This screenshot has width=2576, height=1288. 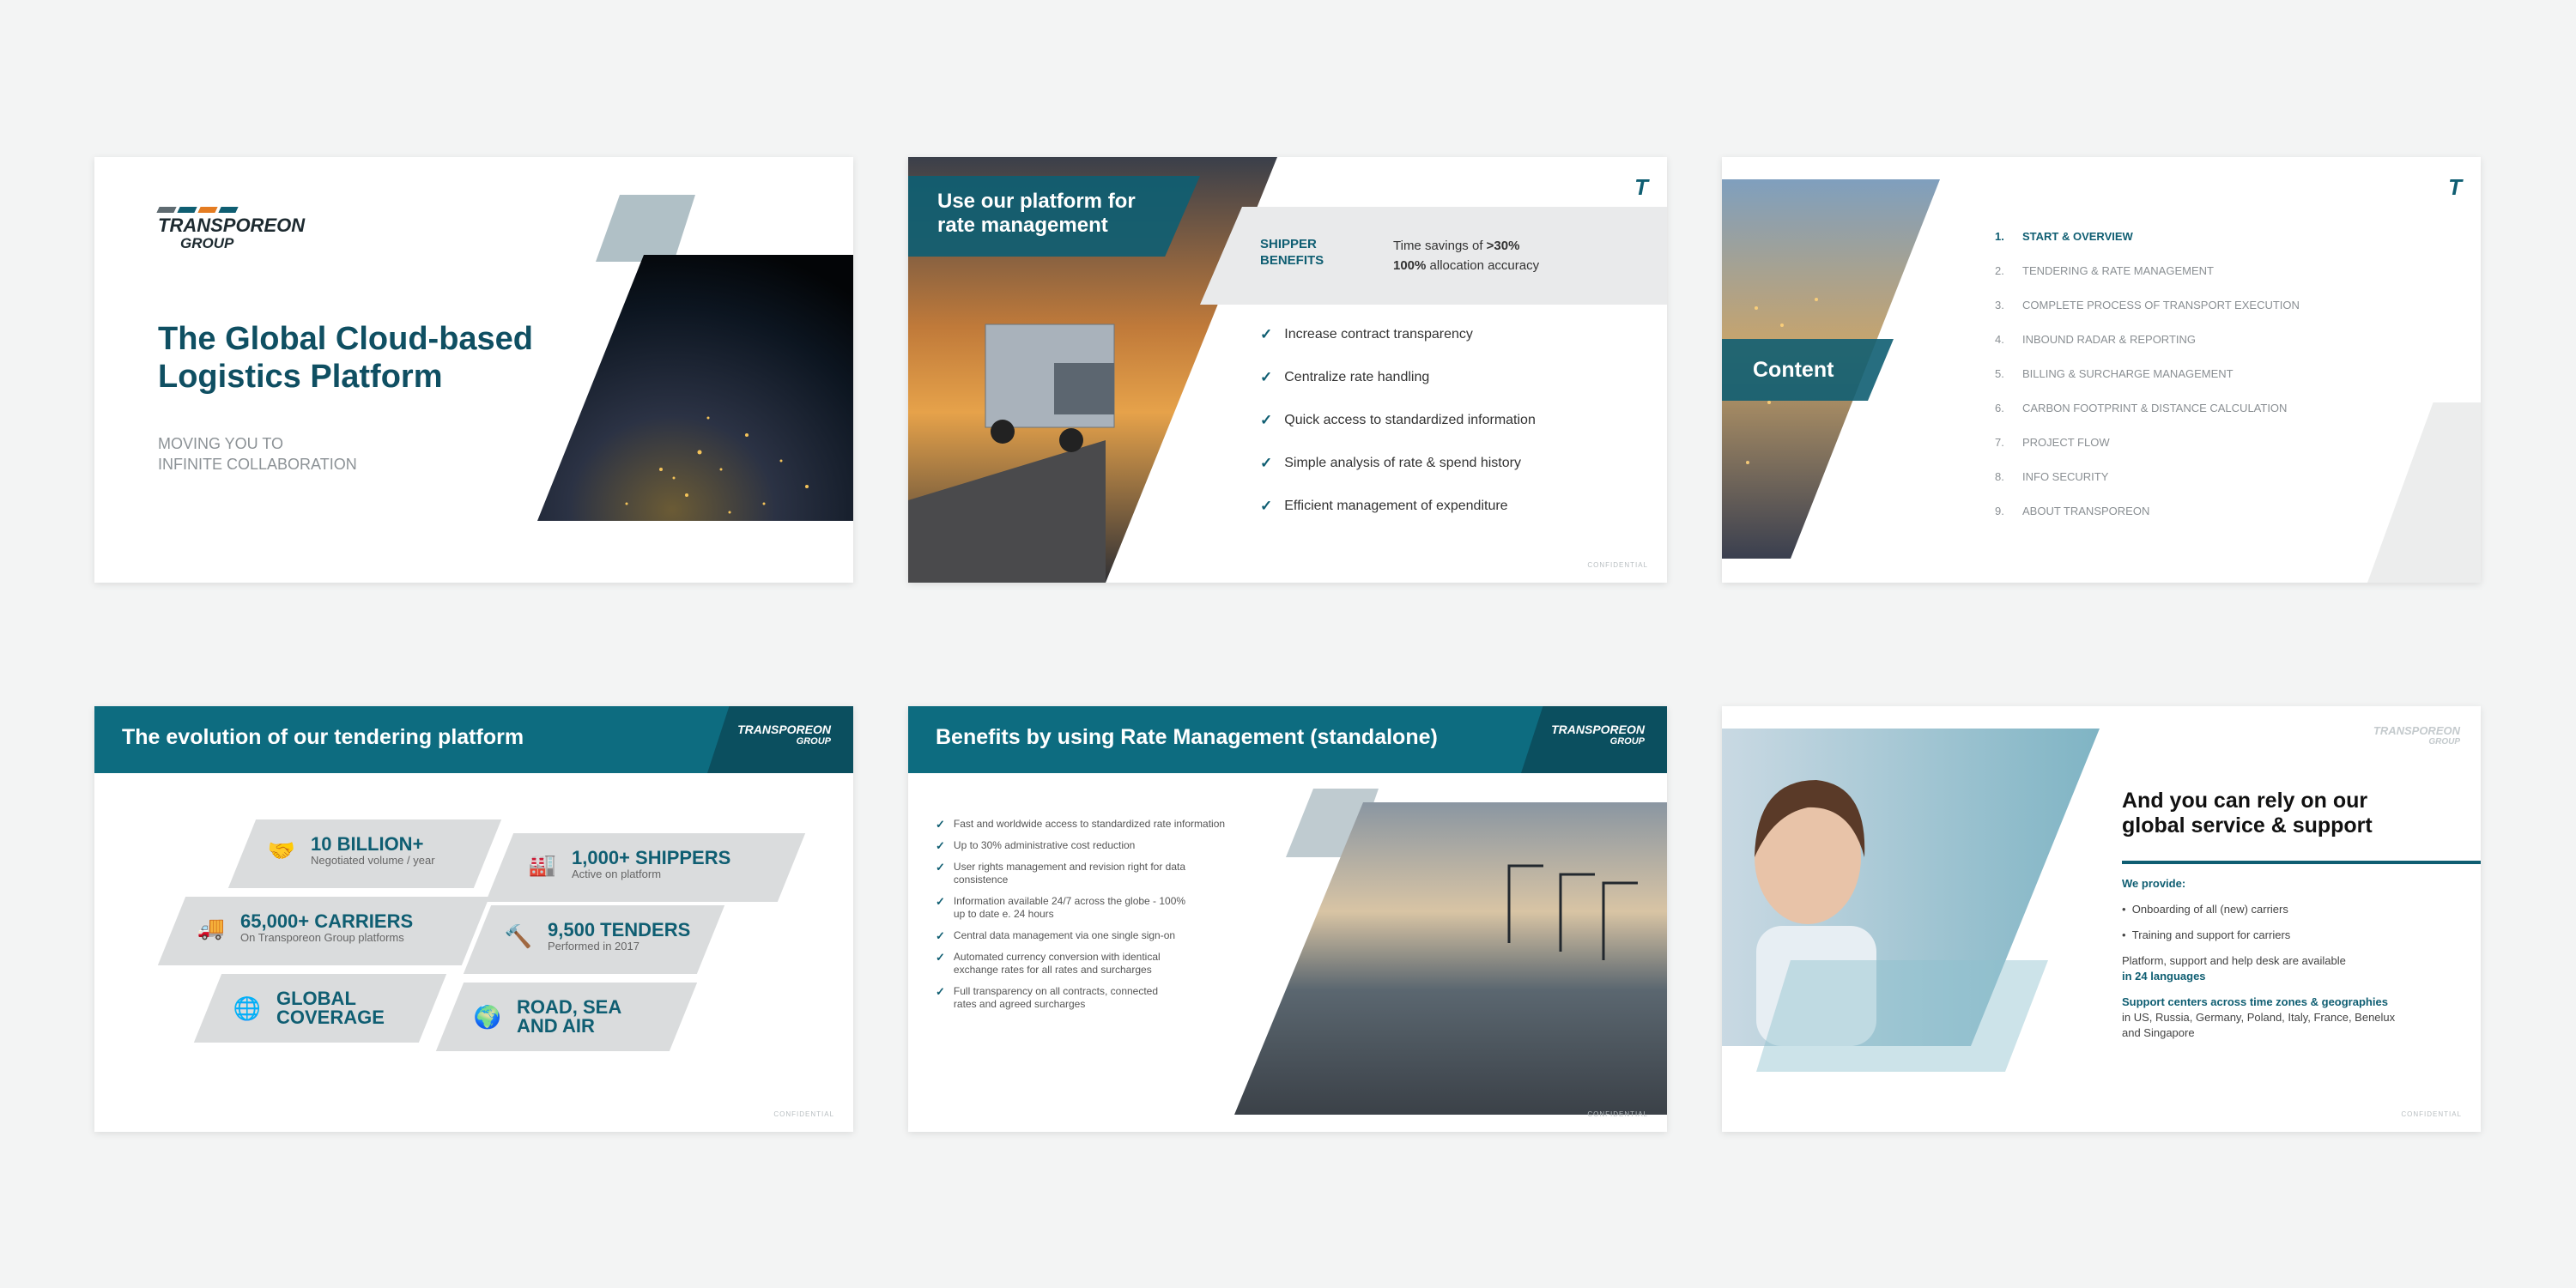 What do you see at coordinates (1456, 246) in the screenshot?
I see `time-savings-text: Time savings of >30%` at bounding box center [1456, 246].